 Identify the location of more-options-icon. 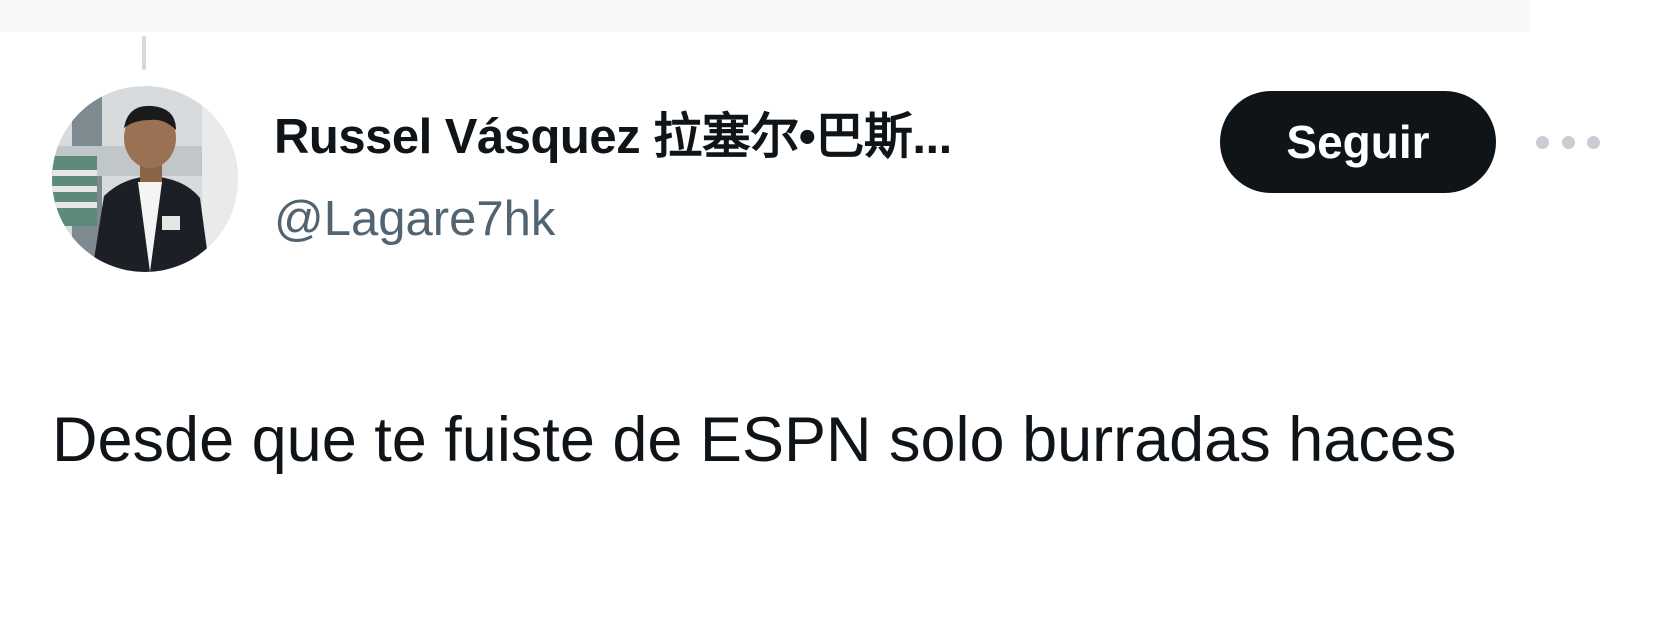
(1568, 142).